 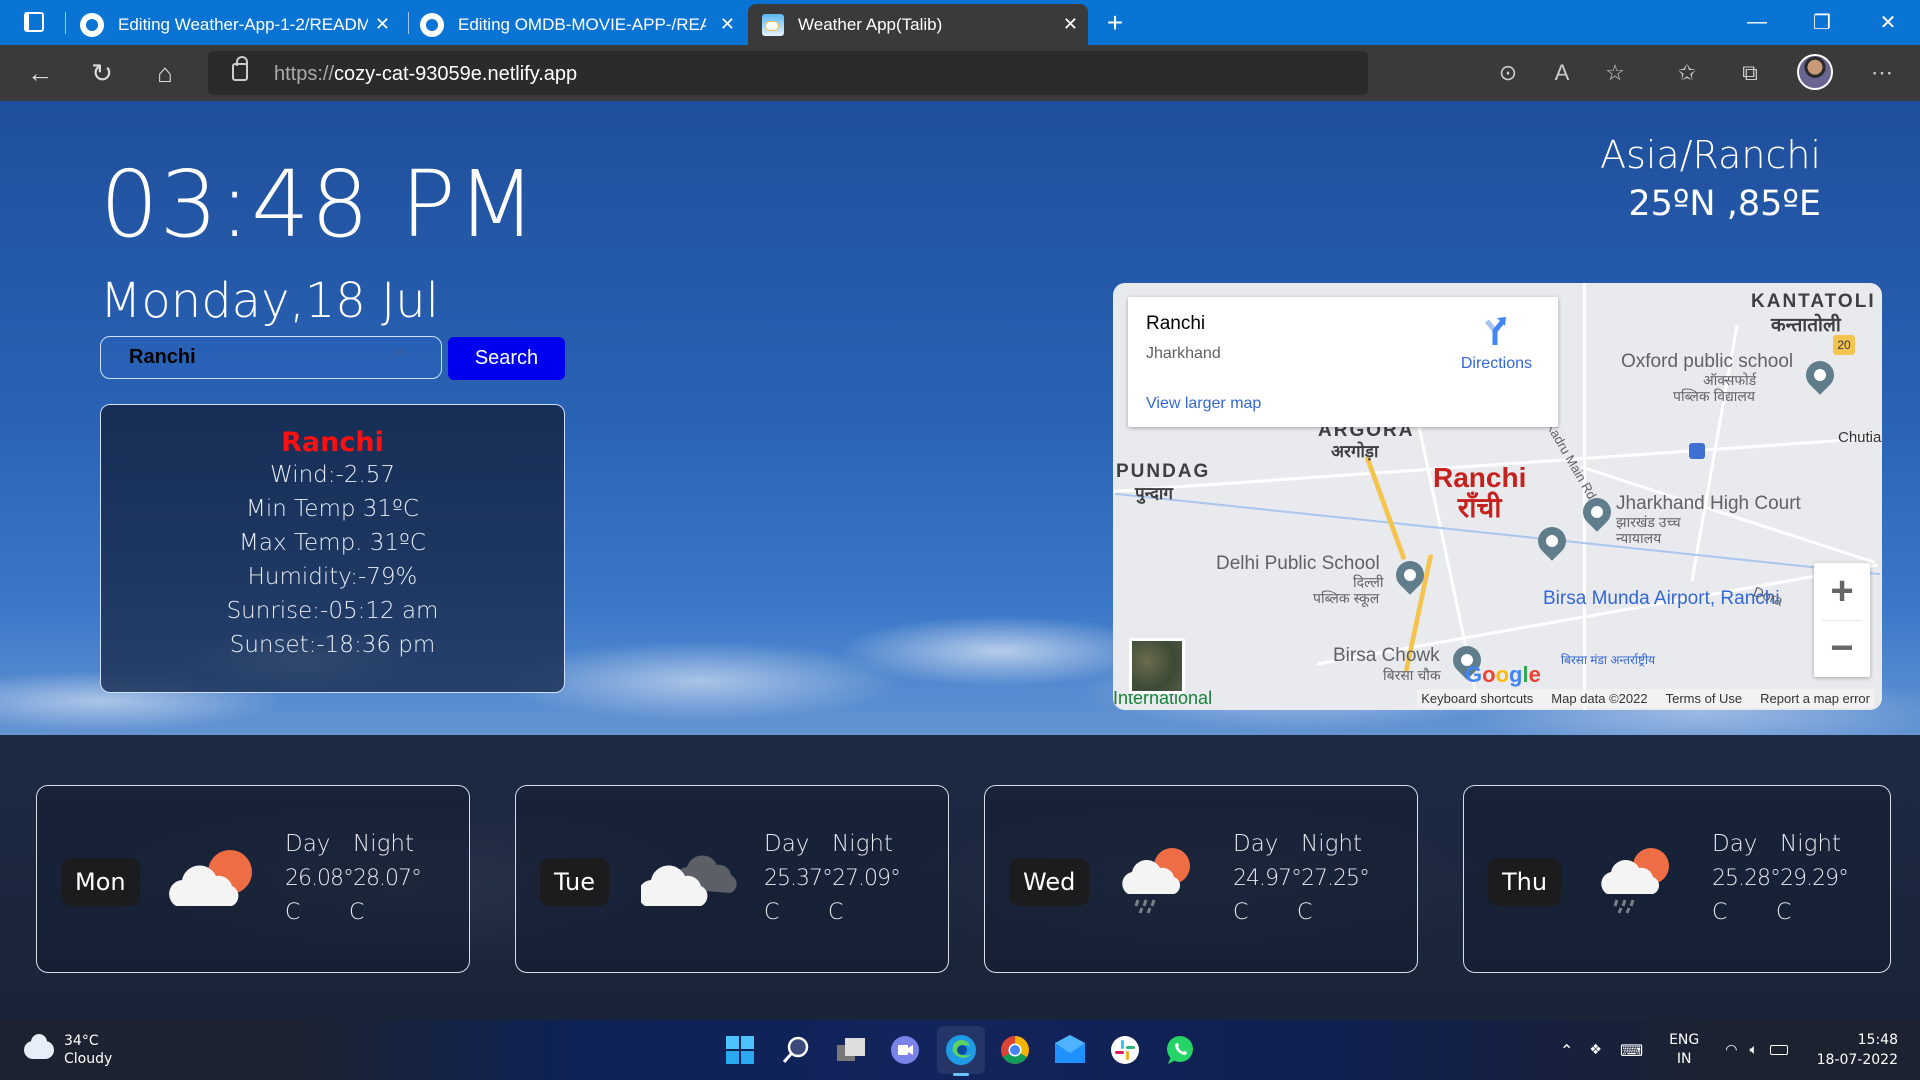 I want to click on task-view-button, so click(x=851, y=1050).